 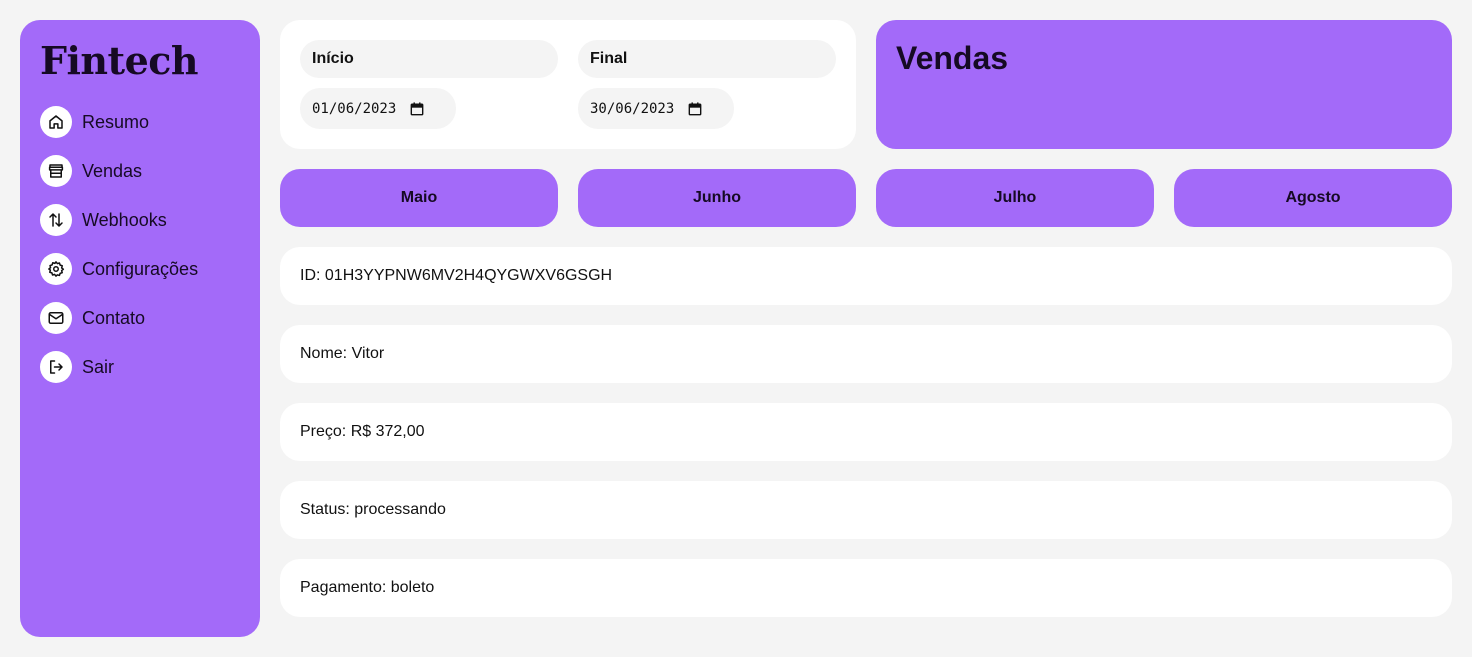 I want to click on sidebar-item-resumo: Resumo, so click(x=140, y=122).